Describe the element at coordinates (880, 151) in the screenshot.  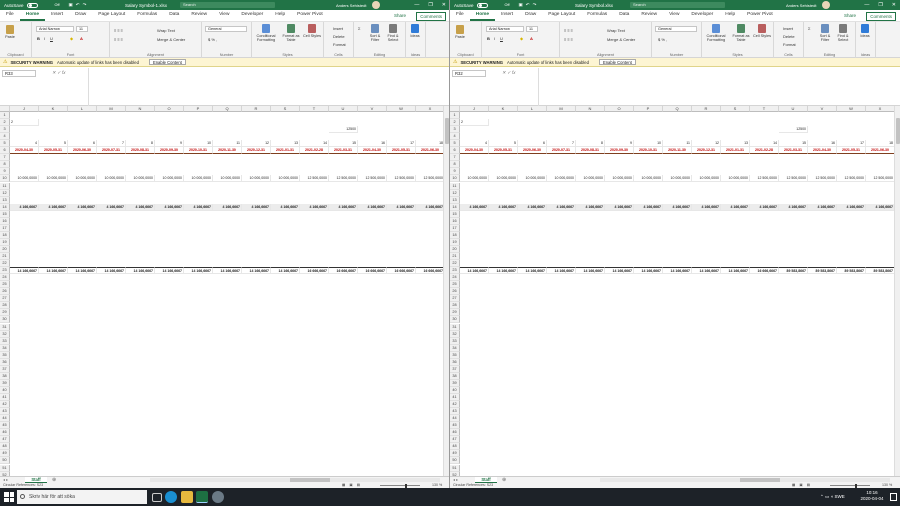
I see `date-cell: 2021-06-30` at that location.